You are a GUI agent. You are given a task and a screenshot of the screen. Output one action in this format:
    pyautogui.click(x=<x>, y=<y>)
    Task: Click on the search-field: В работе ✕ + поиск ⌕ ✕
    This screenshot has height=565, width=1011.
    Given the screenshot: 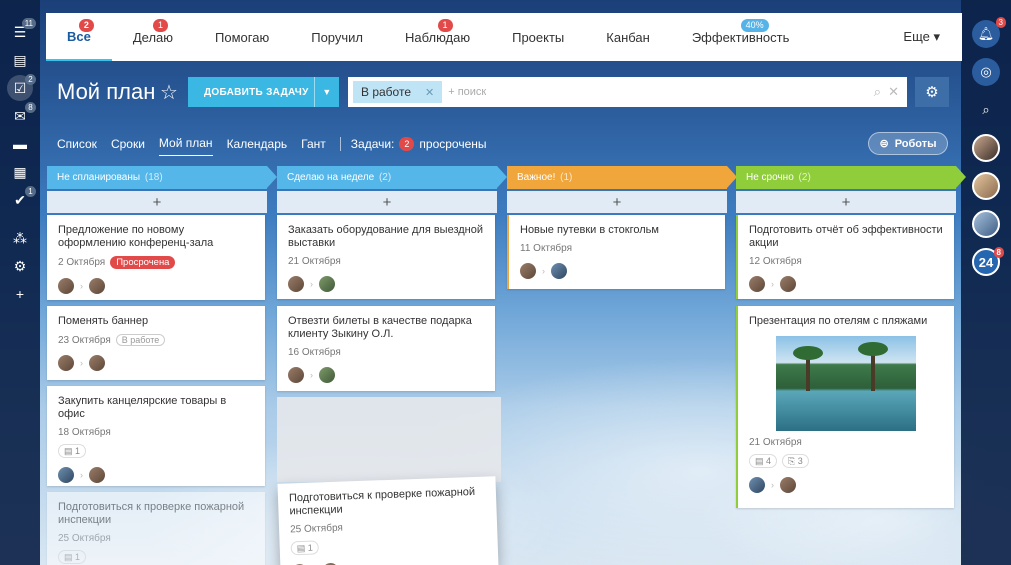 What is the action you would take?
    pyautogui.click(x=627, y=92)
    